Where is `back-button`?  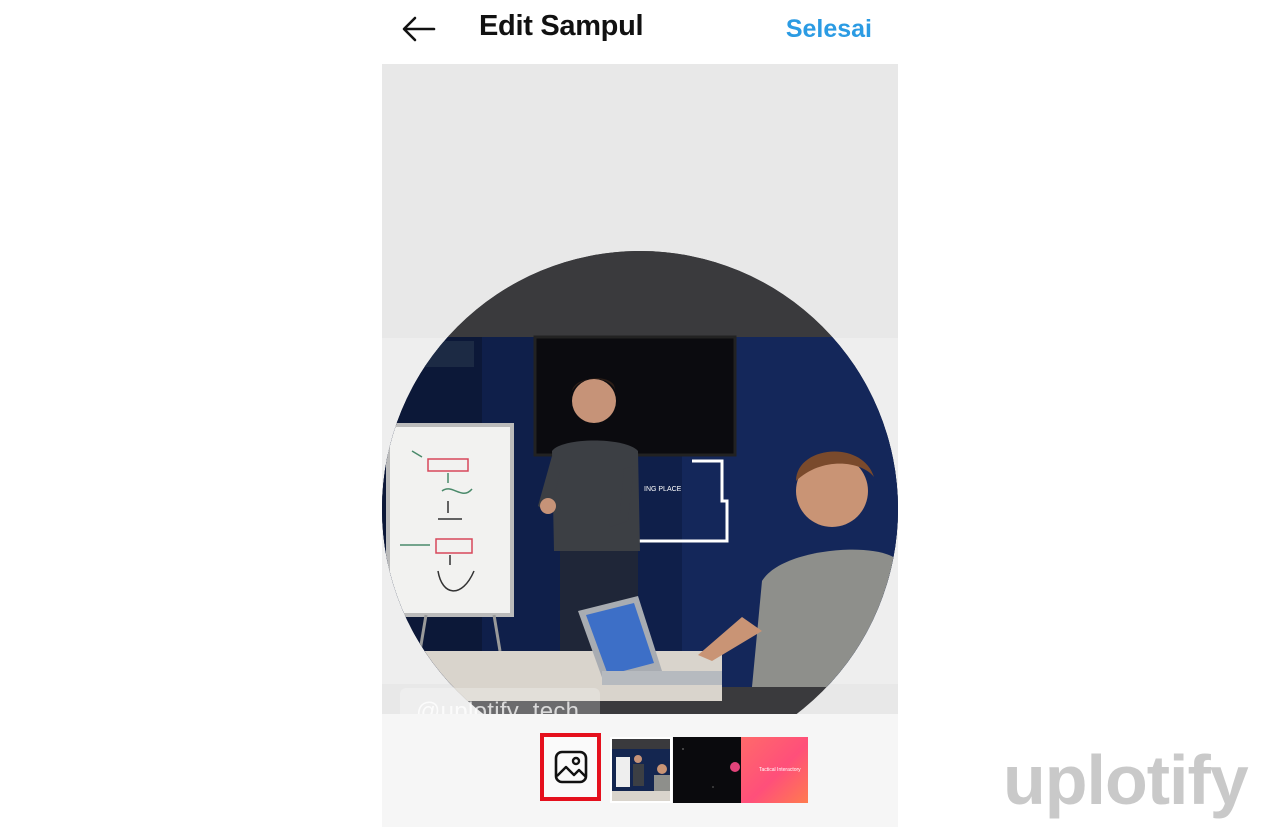
back-button is located at coordinates (419, 29).